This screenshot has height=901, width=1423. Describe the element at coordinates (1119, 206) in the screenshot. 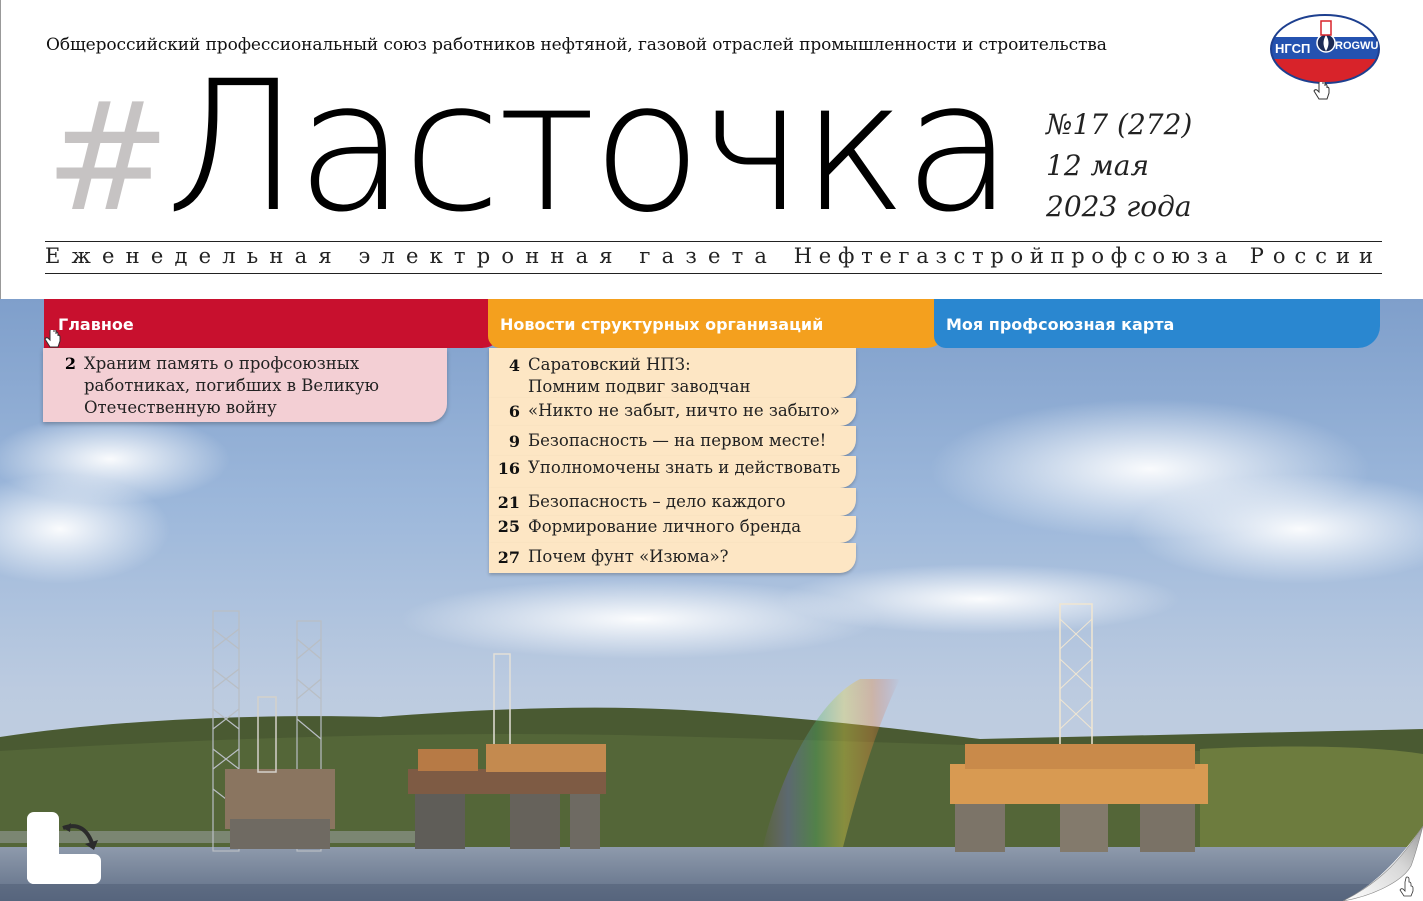

I see `issue-date-year: 2023 года` at that location.